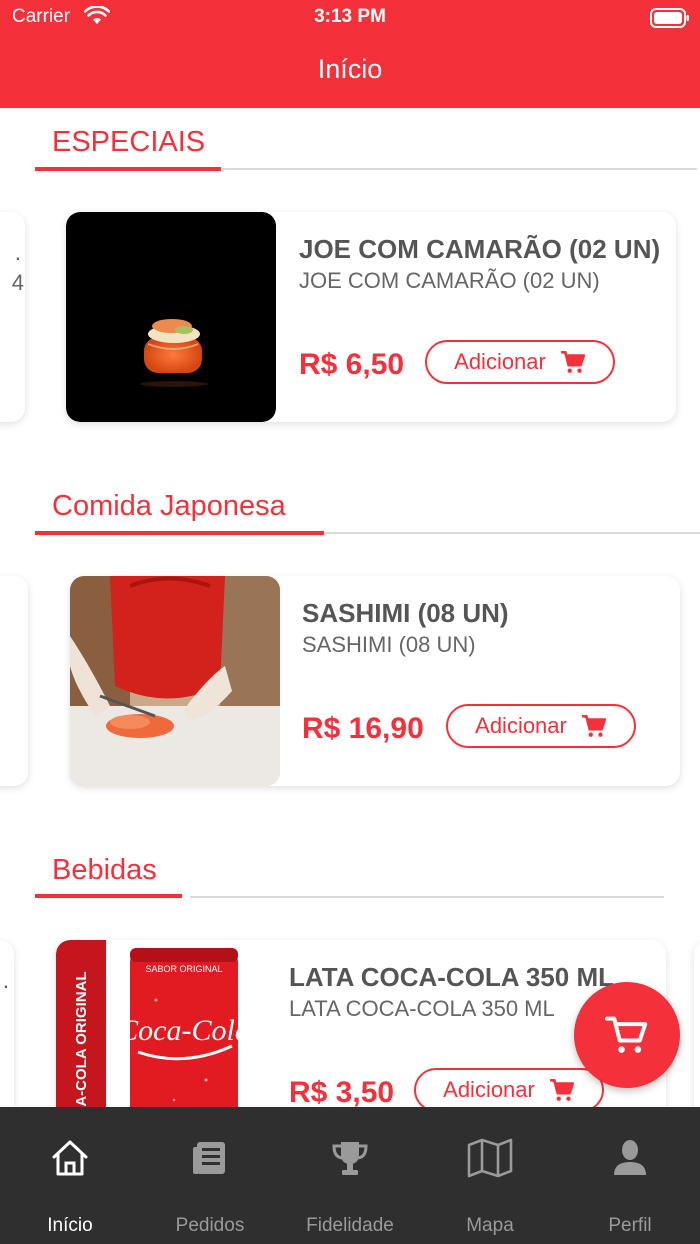 This screenshot has height=1244, width=700. Describe the element at coordinates (363, 728) in the screenshot. I see `product-price: R$ 16,90` at that location.